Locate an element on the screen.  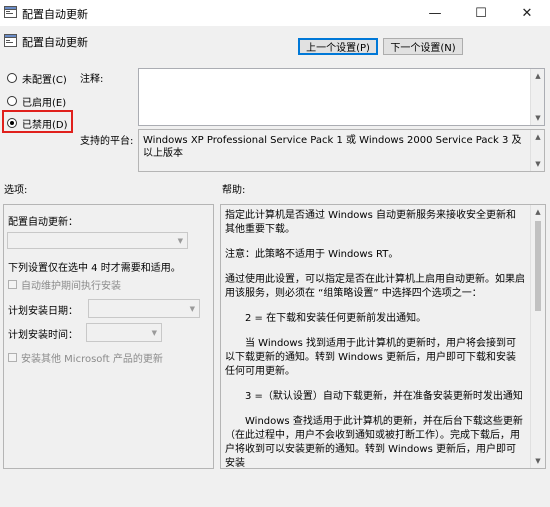
comment-textarea: ▲ ▼ is located at coordinates (341, 97).